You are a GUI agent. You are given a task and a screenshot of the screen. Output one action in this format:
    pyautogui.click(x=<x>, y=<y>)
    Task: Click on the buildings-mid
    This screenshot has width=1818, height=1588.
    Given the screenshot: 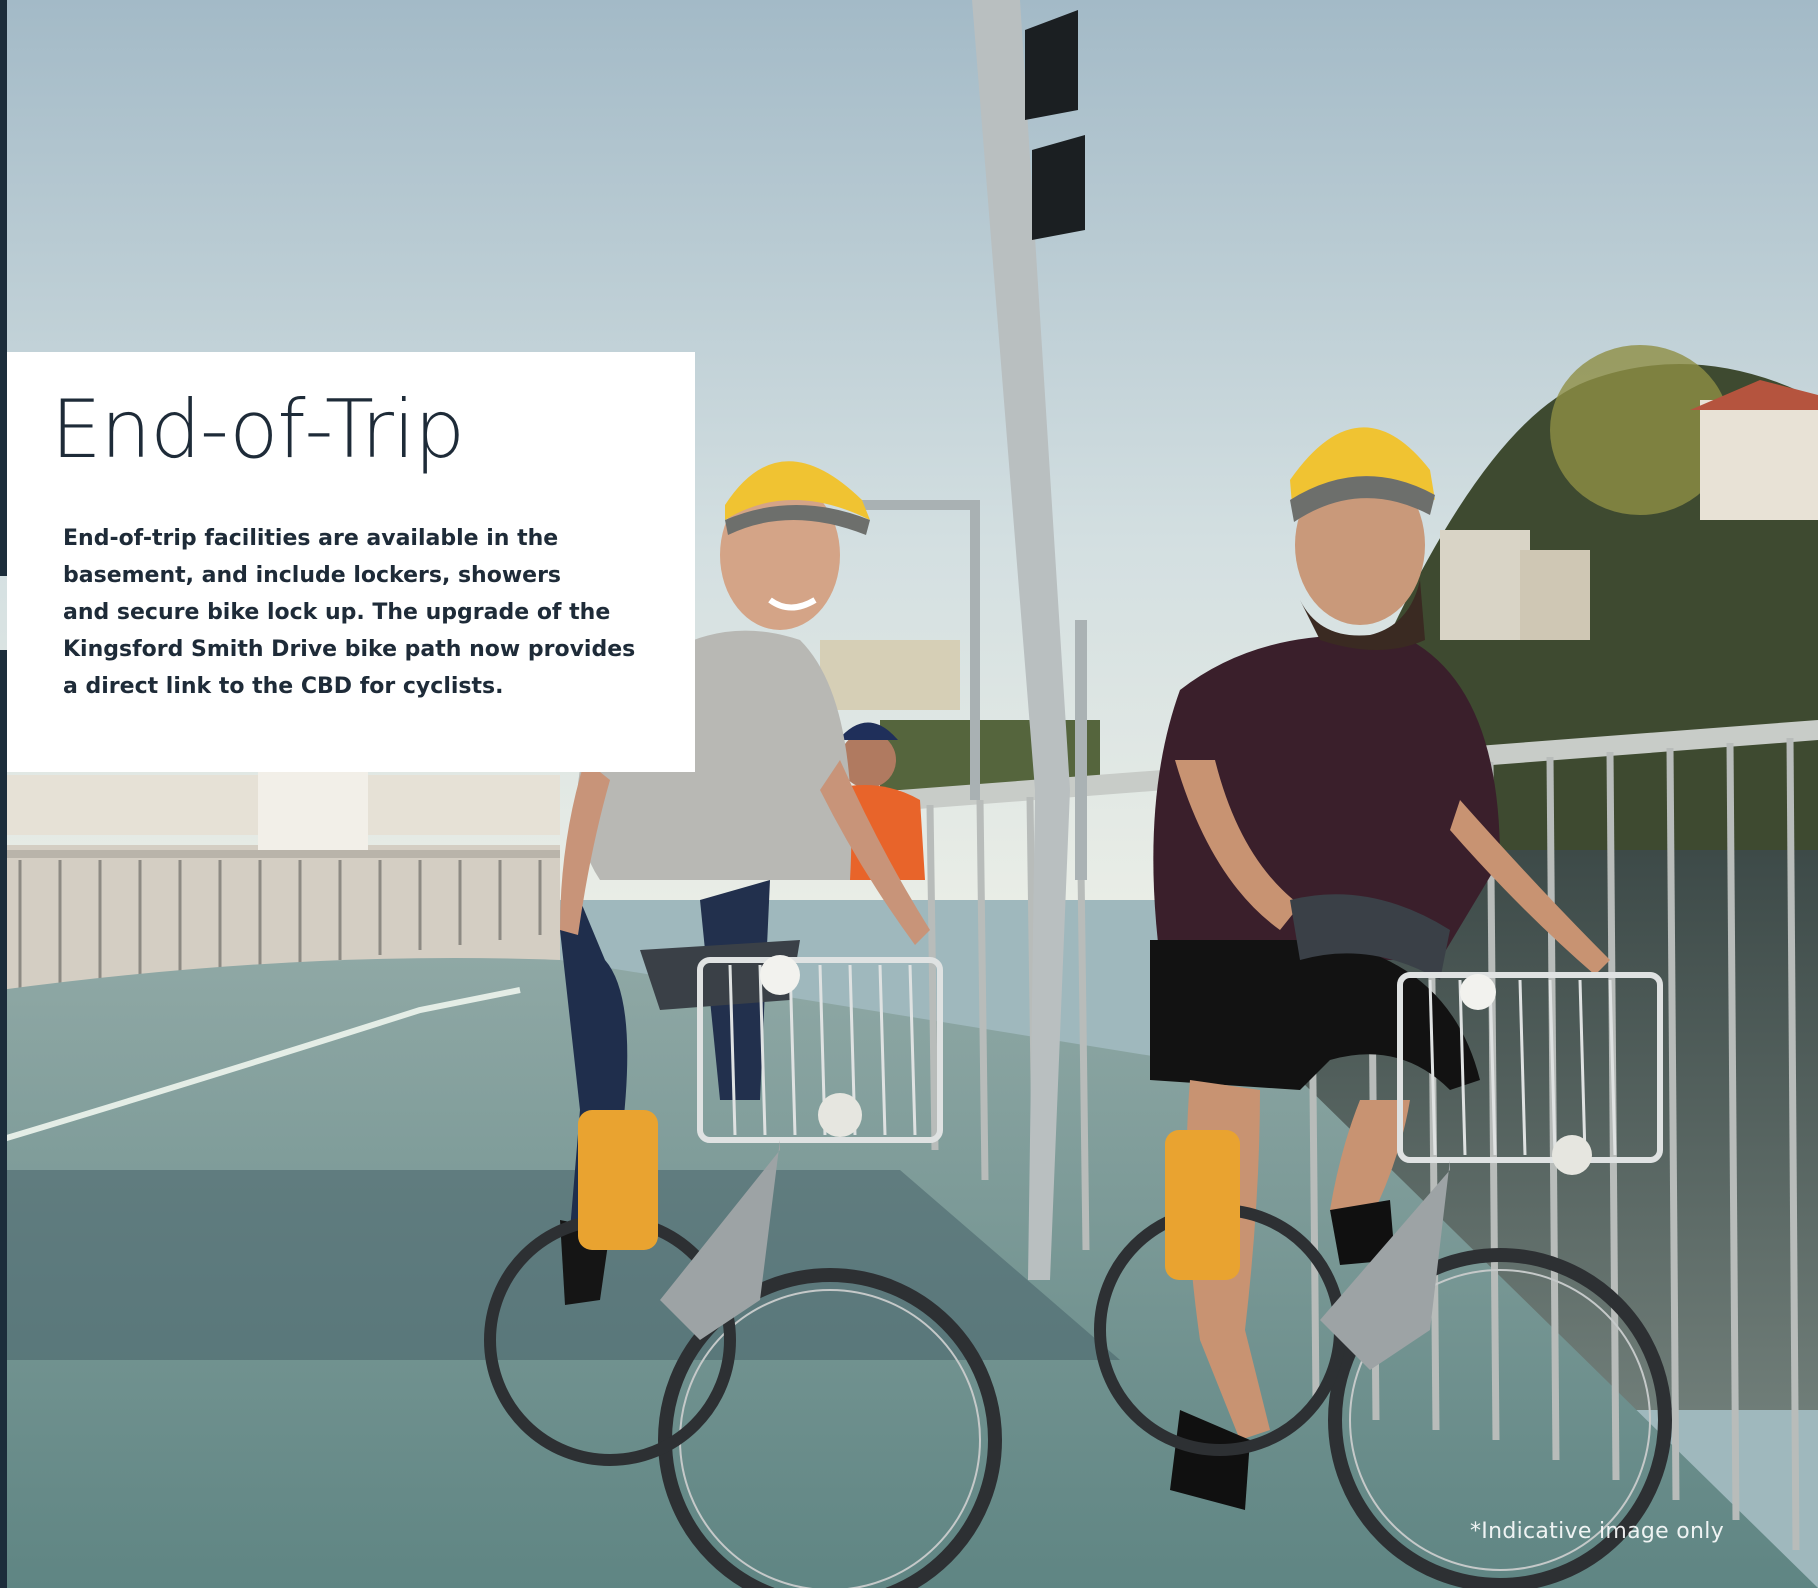 What is the action you would take?
    pyautogui.click(x=890, y=675)
    